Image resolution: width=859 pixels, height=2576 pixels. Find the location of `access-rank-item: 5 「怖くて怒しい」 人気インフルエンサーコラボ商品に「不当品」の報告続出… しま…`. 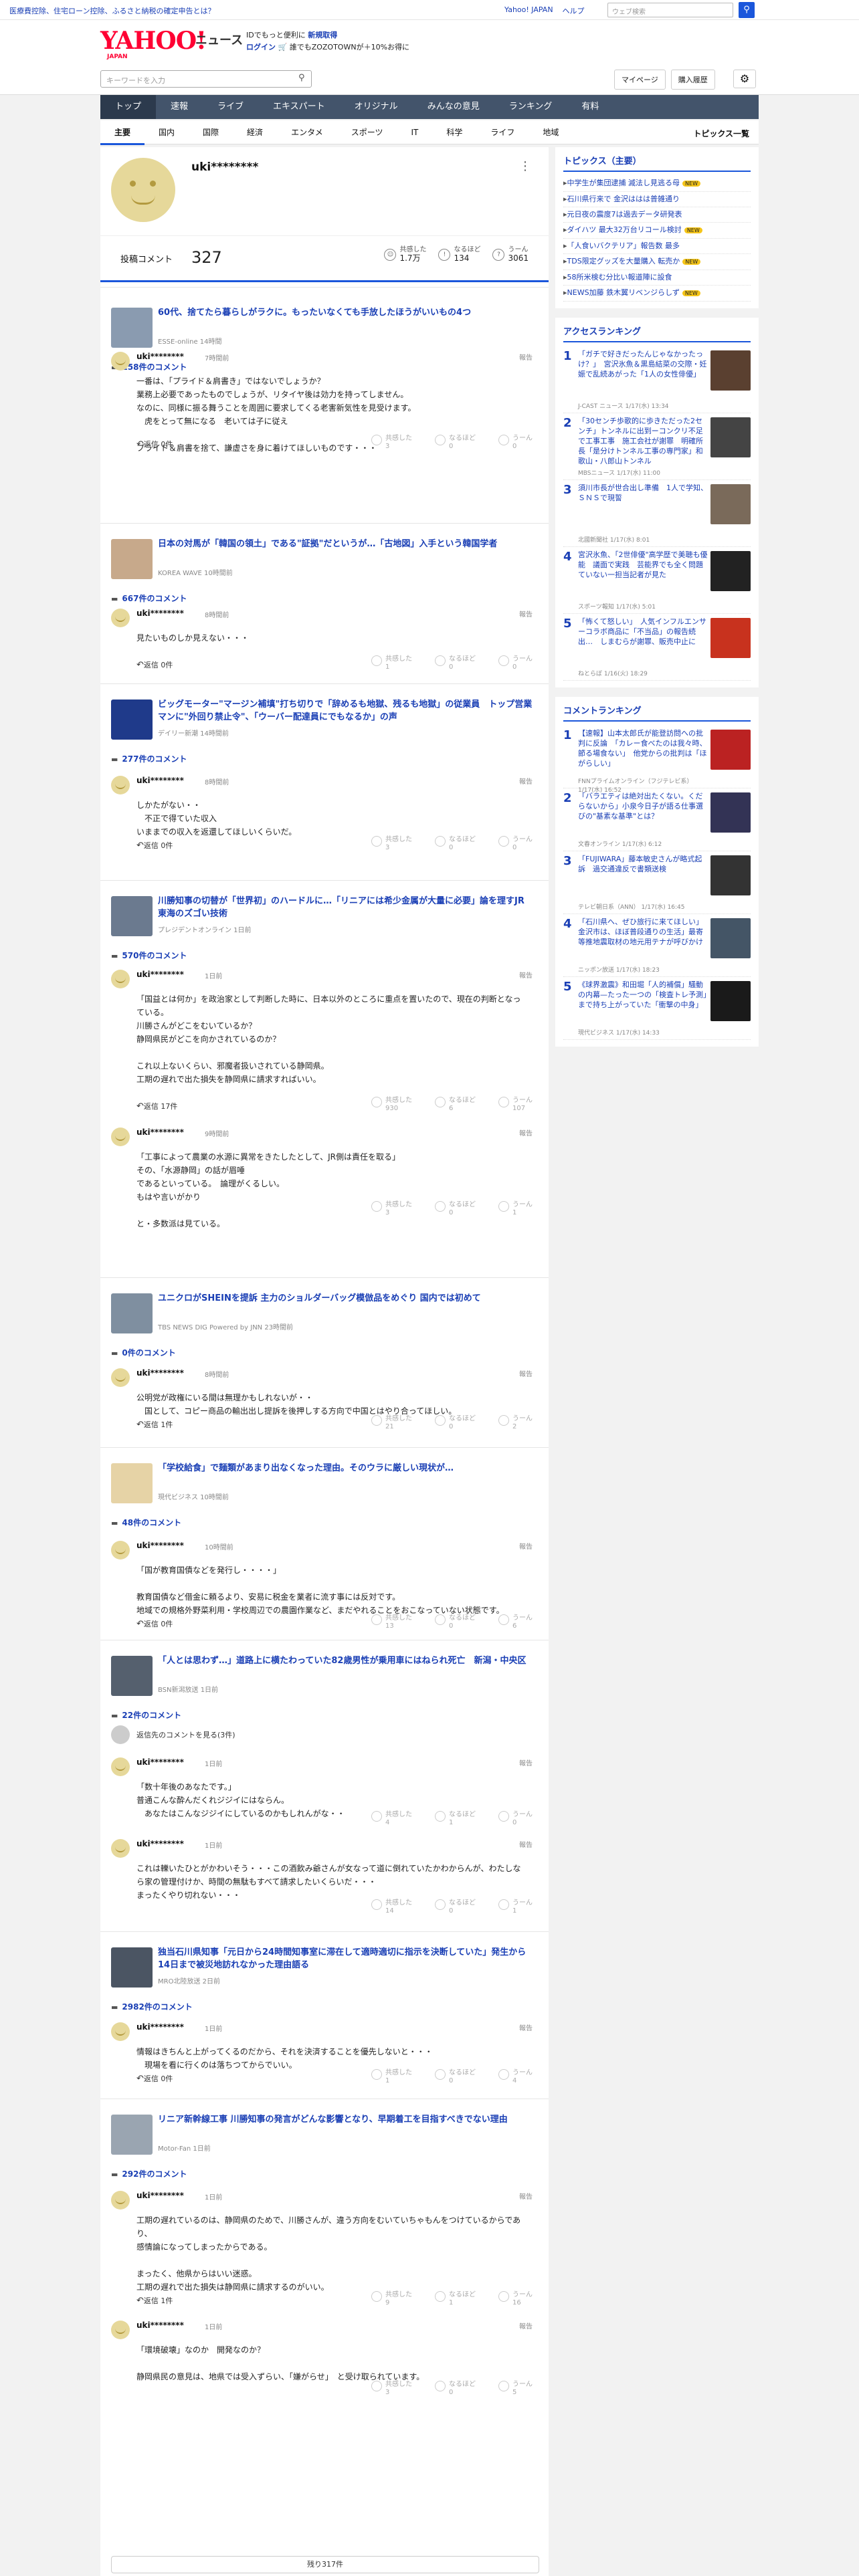

access-rank-item: 5 「怖くて怒しい」 人気インフルエンサーコラボ商品に「不当品」の報告続出… しま… is located at coordinates (657, 647).